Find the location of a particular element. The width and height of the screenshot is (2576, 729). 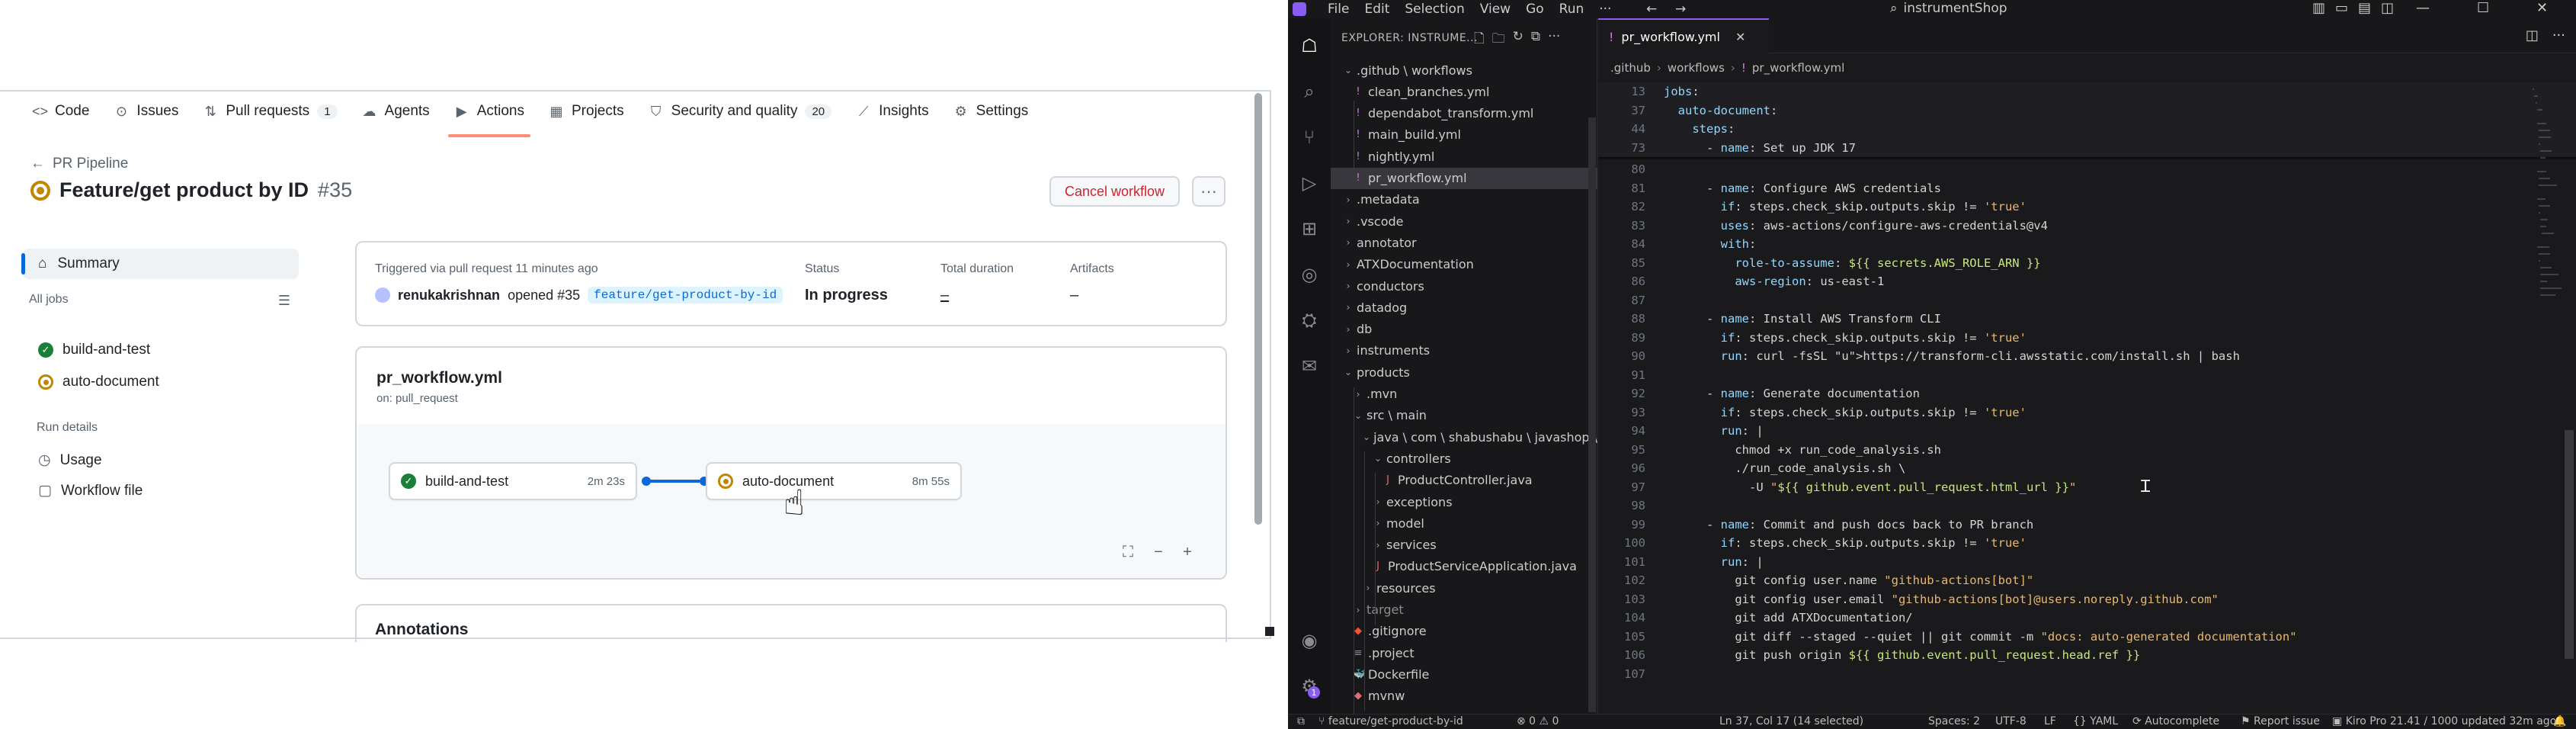

tree-item: ! nightly.yml is located at coordinates (1464, 156).